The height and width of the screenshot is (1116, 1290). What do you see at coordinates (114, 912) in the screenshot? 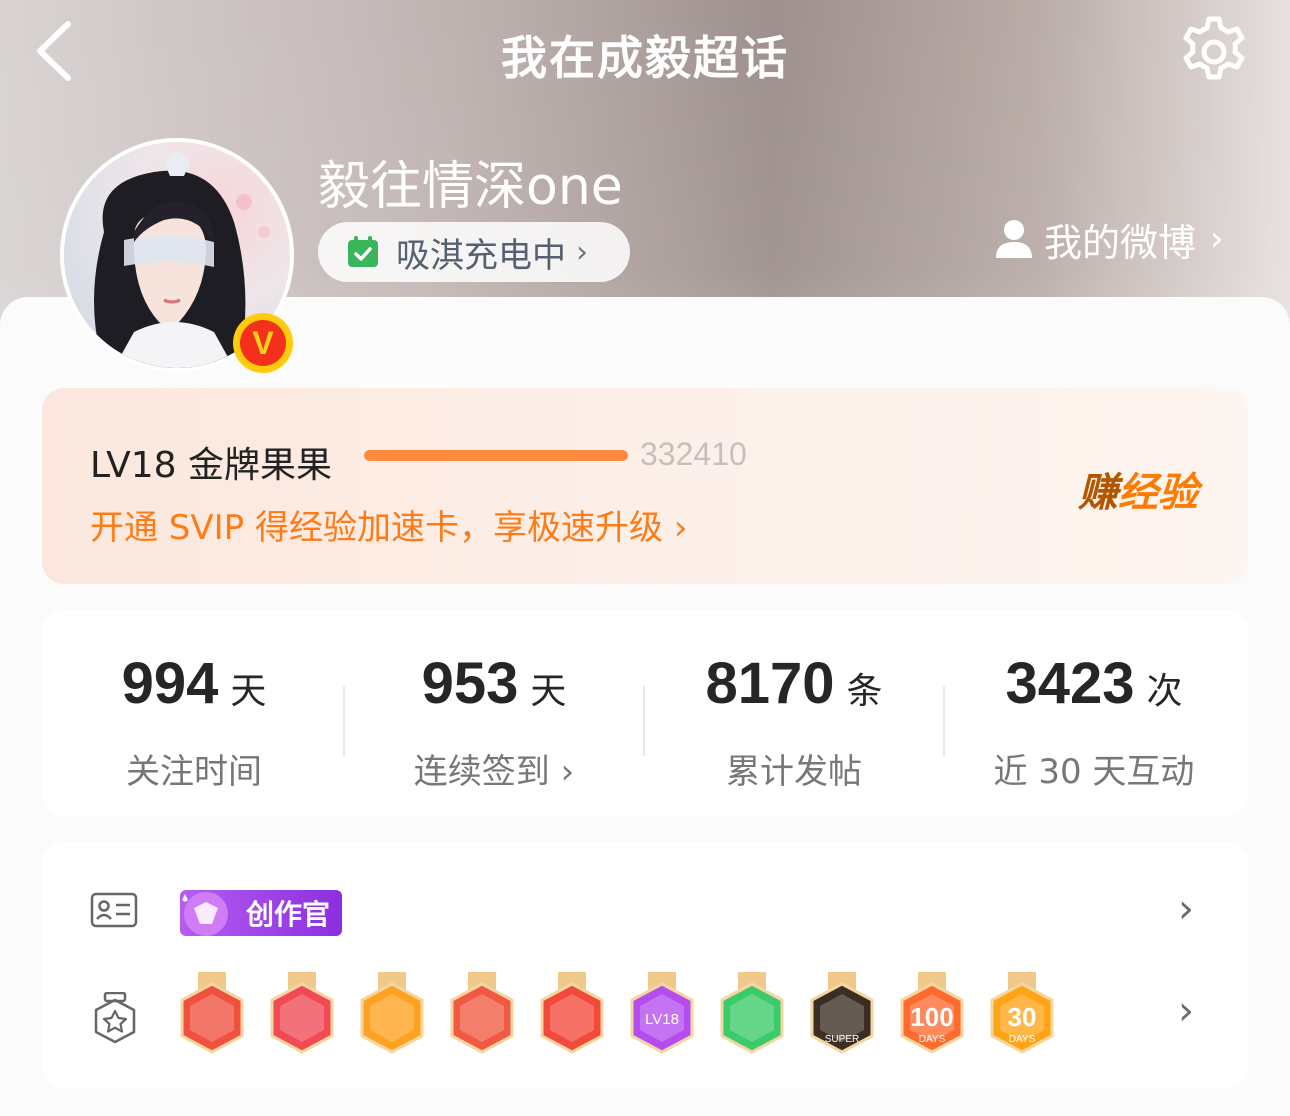
I see `id-card-icon` at bounding box center [114, 912].